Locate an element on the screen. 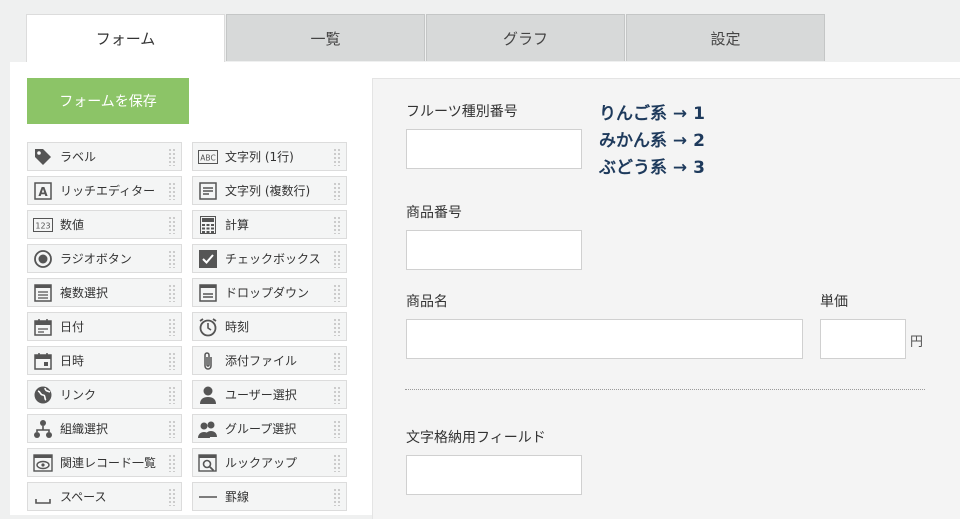  datetime-icon is located at coordinates (43, 361).